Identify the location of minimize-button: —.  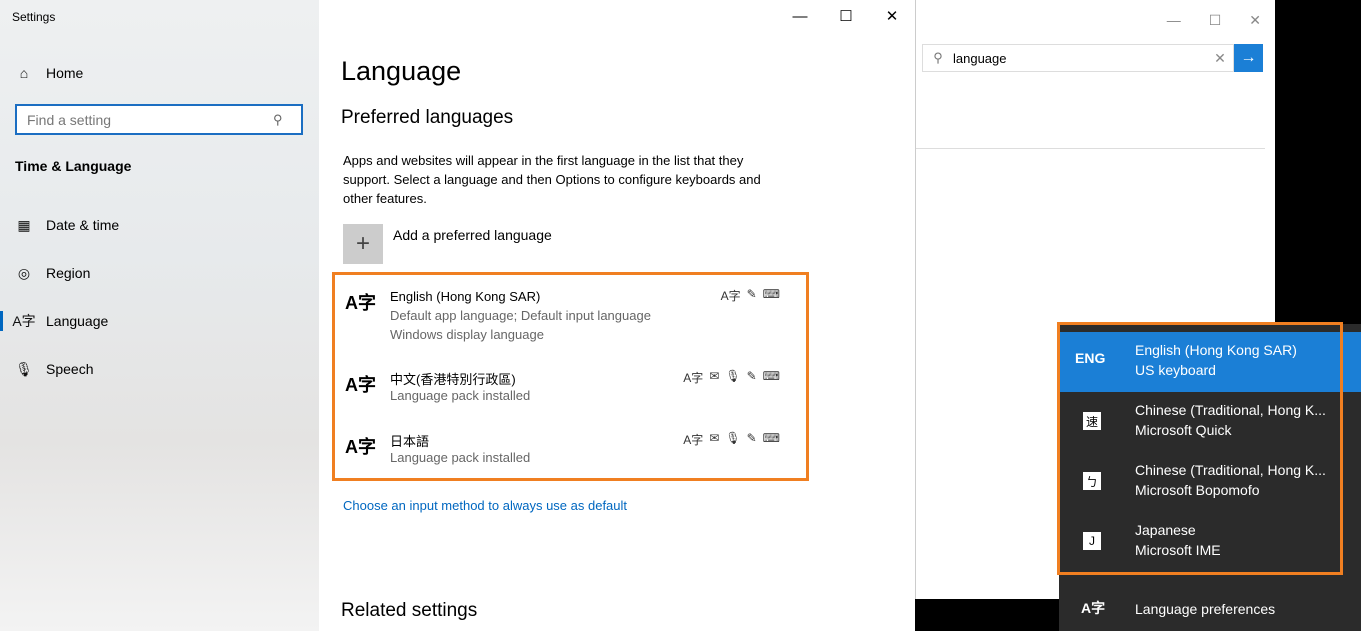
(800, 16).